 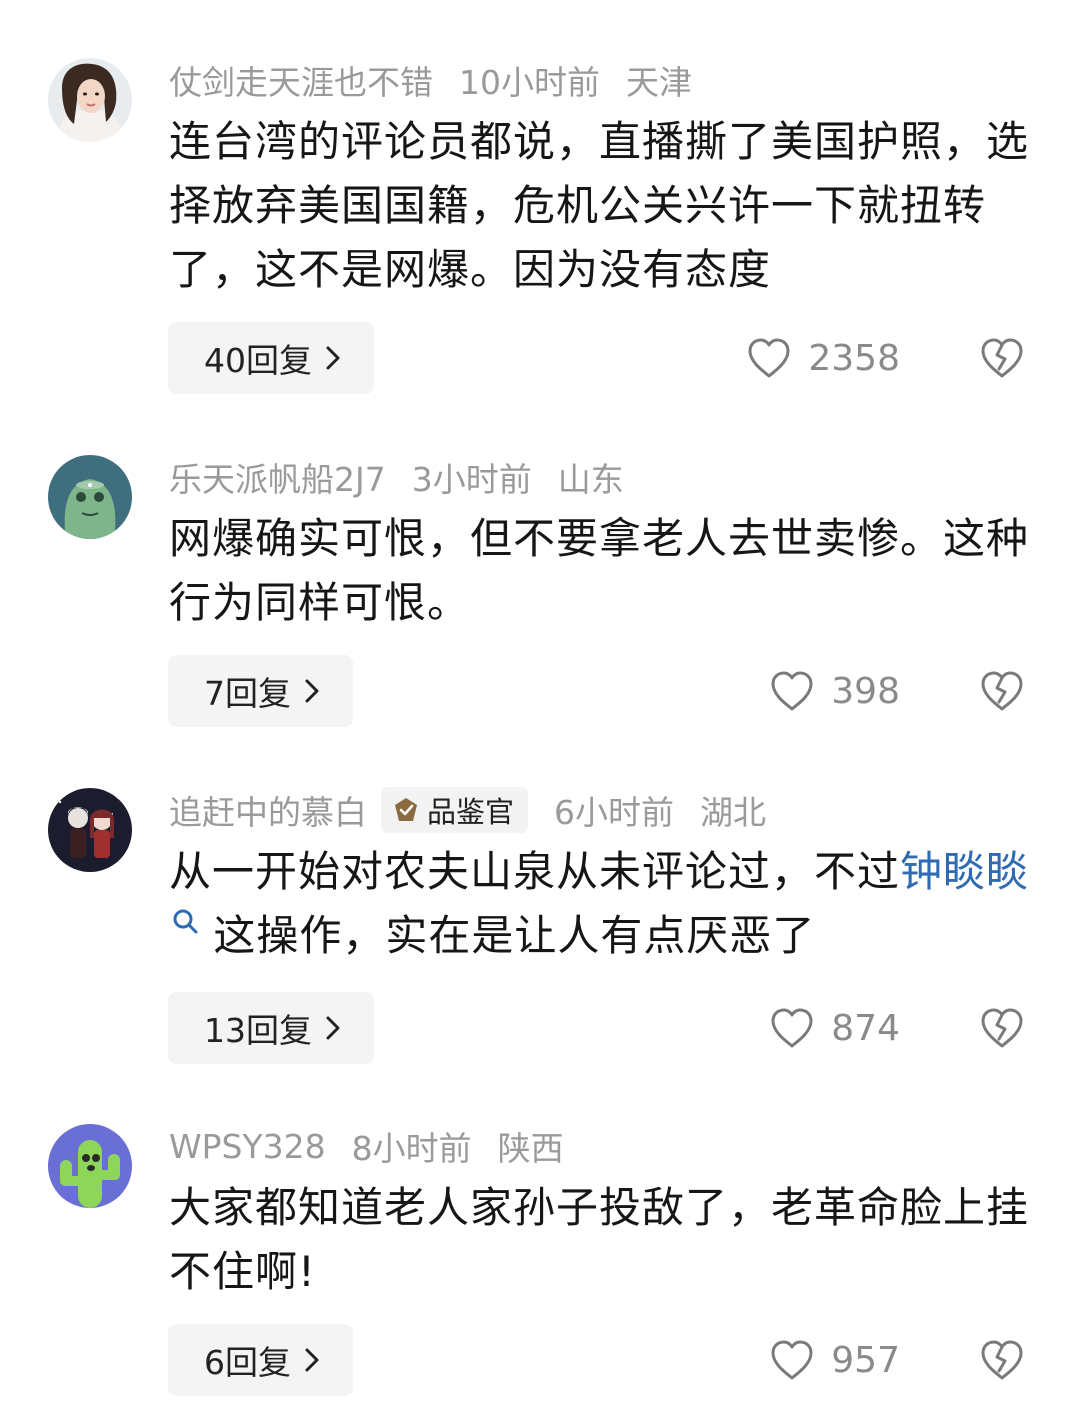 I want to click on comment-meta: 追赶中的慕白 品鉴官 6小时前 湖北, so click(x=468, y=810).